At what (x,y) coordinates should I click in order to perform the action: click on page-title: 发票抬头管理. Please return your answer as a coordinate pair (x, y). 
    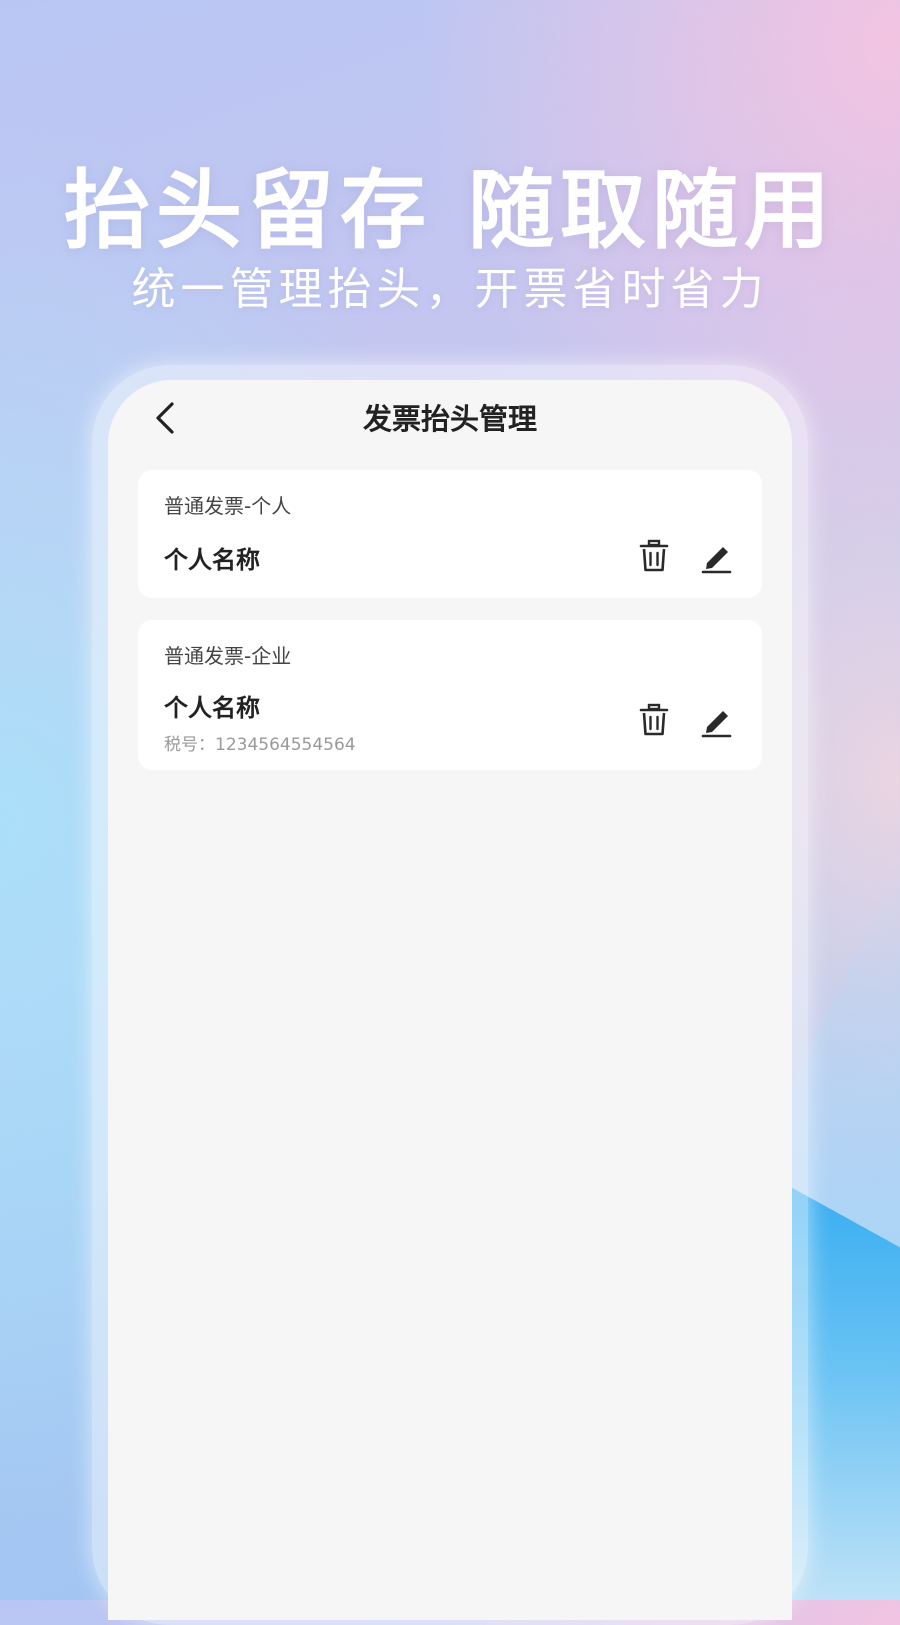
    Looking at the image, I should click on (449, 419).